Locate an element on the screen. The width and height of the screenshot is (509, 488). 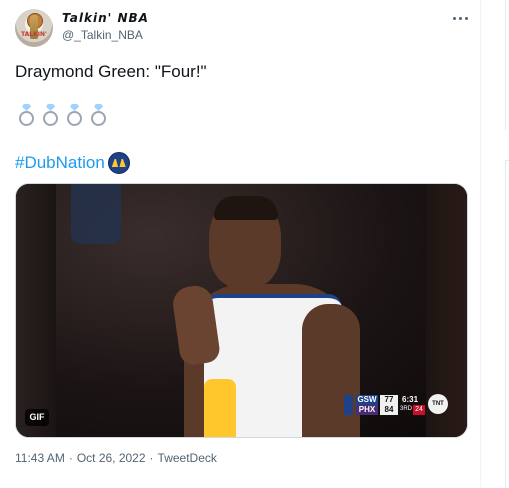
tweet-timestamp: 11:43 AM · Oct 26, 2022 · TweetDeck is located at coordinates (116, 458).